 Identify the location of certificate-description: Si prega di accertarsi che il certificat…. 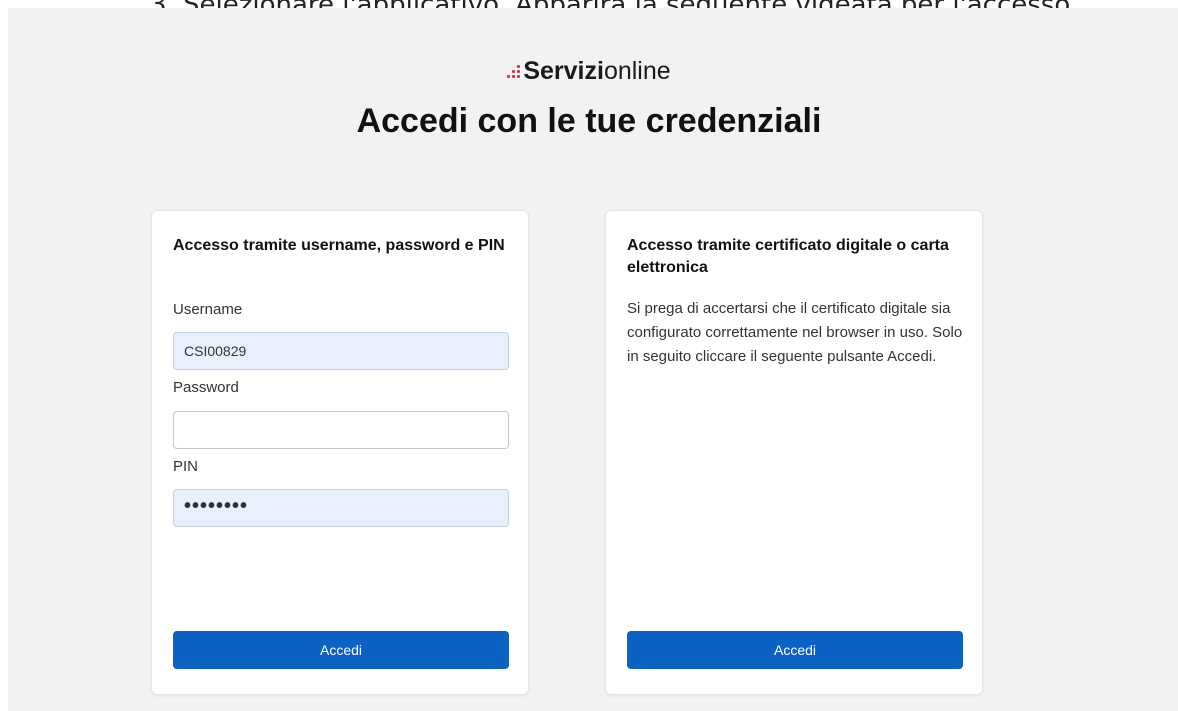
(795, 332).